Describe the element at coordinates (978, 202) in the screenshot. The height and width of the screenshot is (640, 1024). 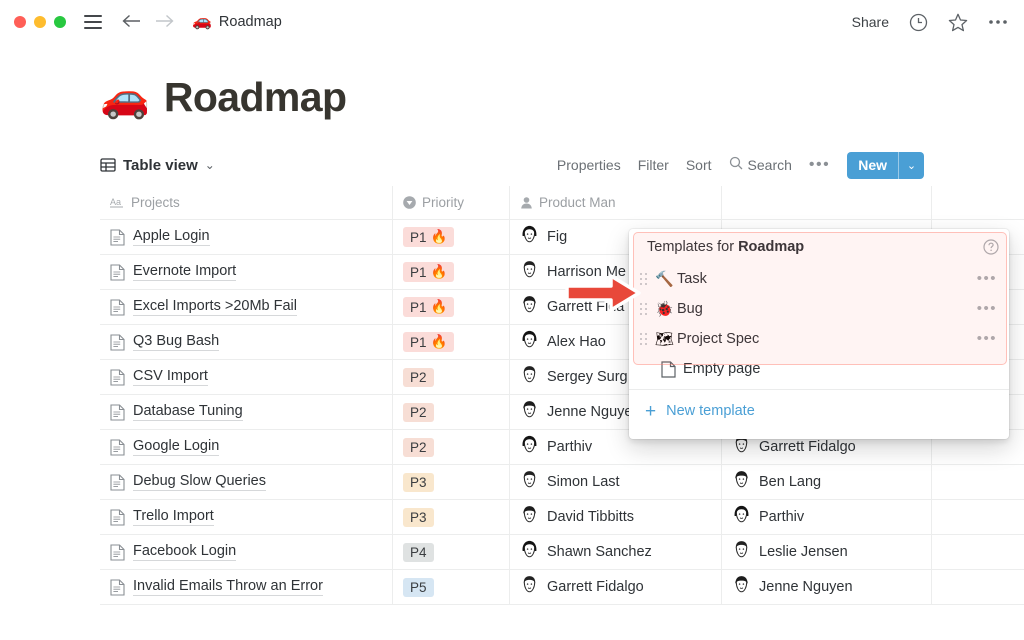
I see `column-header-extra` at that location.